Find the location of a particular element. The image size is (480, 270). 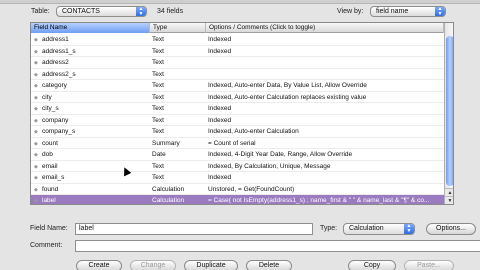

table-popup-value: CONTACTS is located at coordinates (81, 11).